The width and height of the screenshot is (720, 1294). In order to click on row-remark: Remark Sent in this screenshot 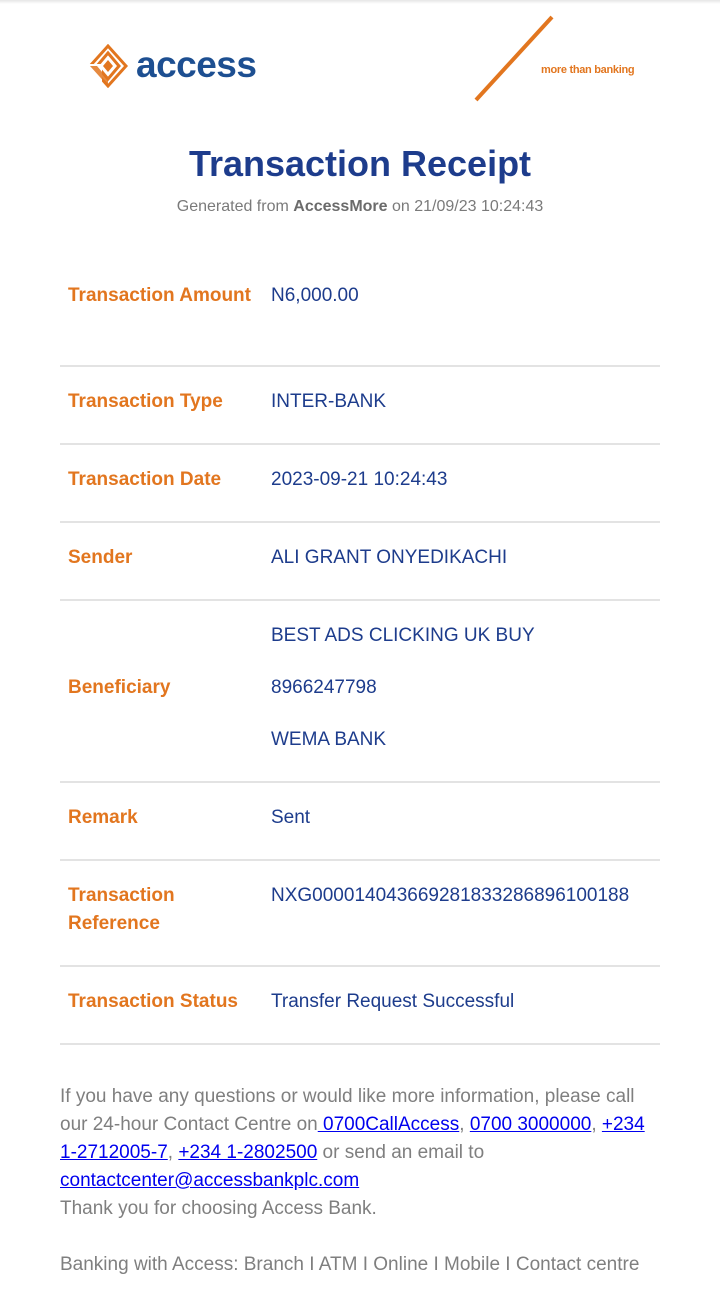, I will do `click(360, 822)`.